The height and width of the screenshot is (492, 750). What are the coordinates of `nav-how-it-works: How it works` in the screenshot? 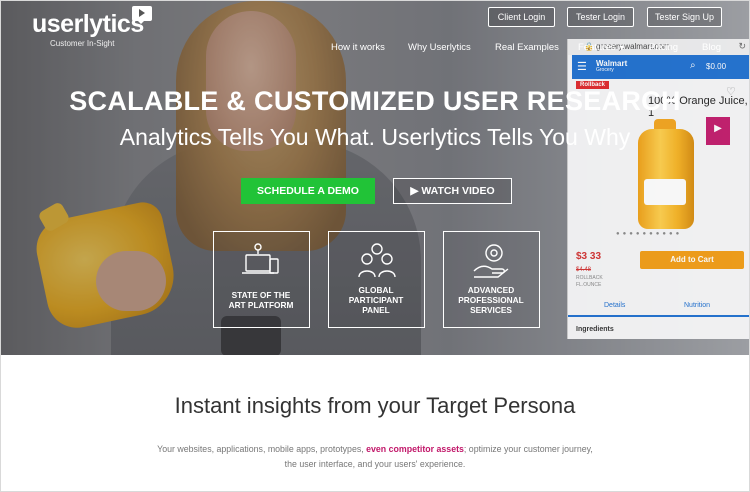 It's located at (358, 47).